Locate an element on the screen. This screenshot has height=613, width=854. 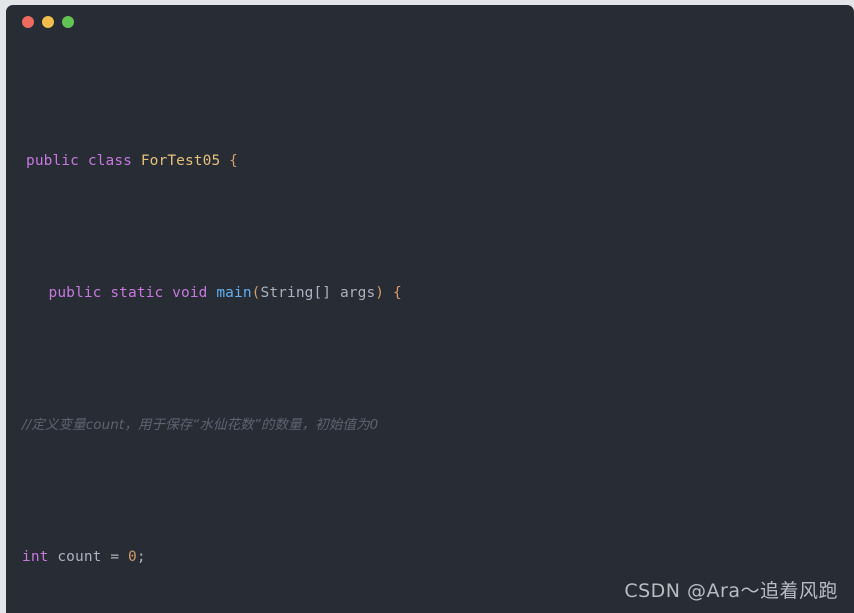
code-line: public class ForTest05 { is located at coordinates (430, 161).